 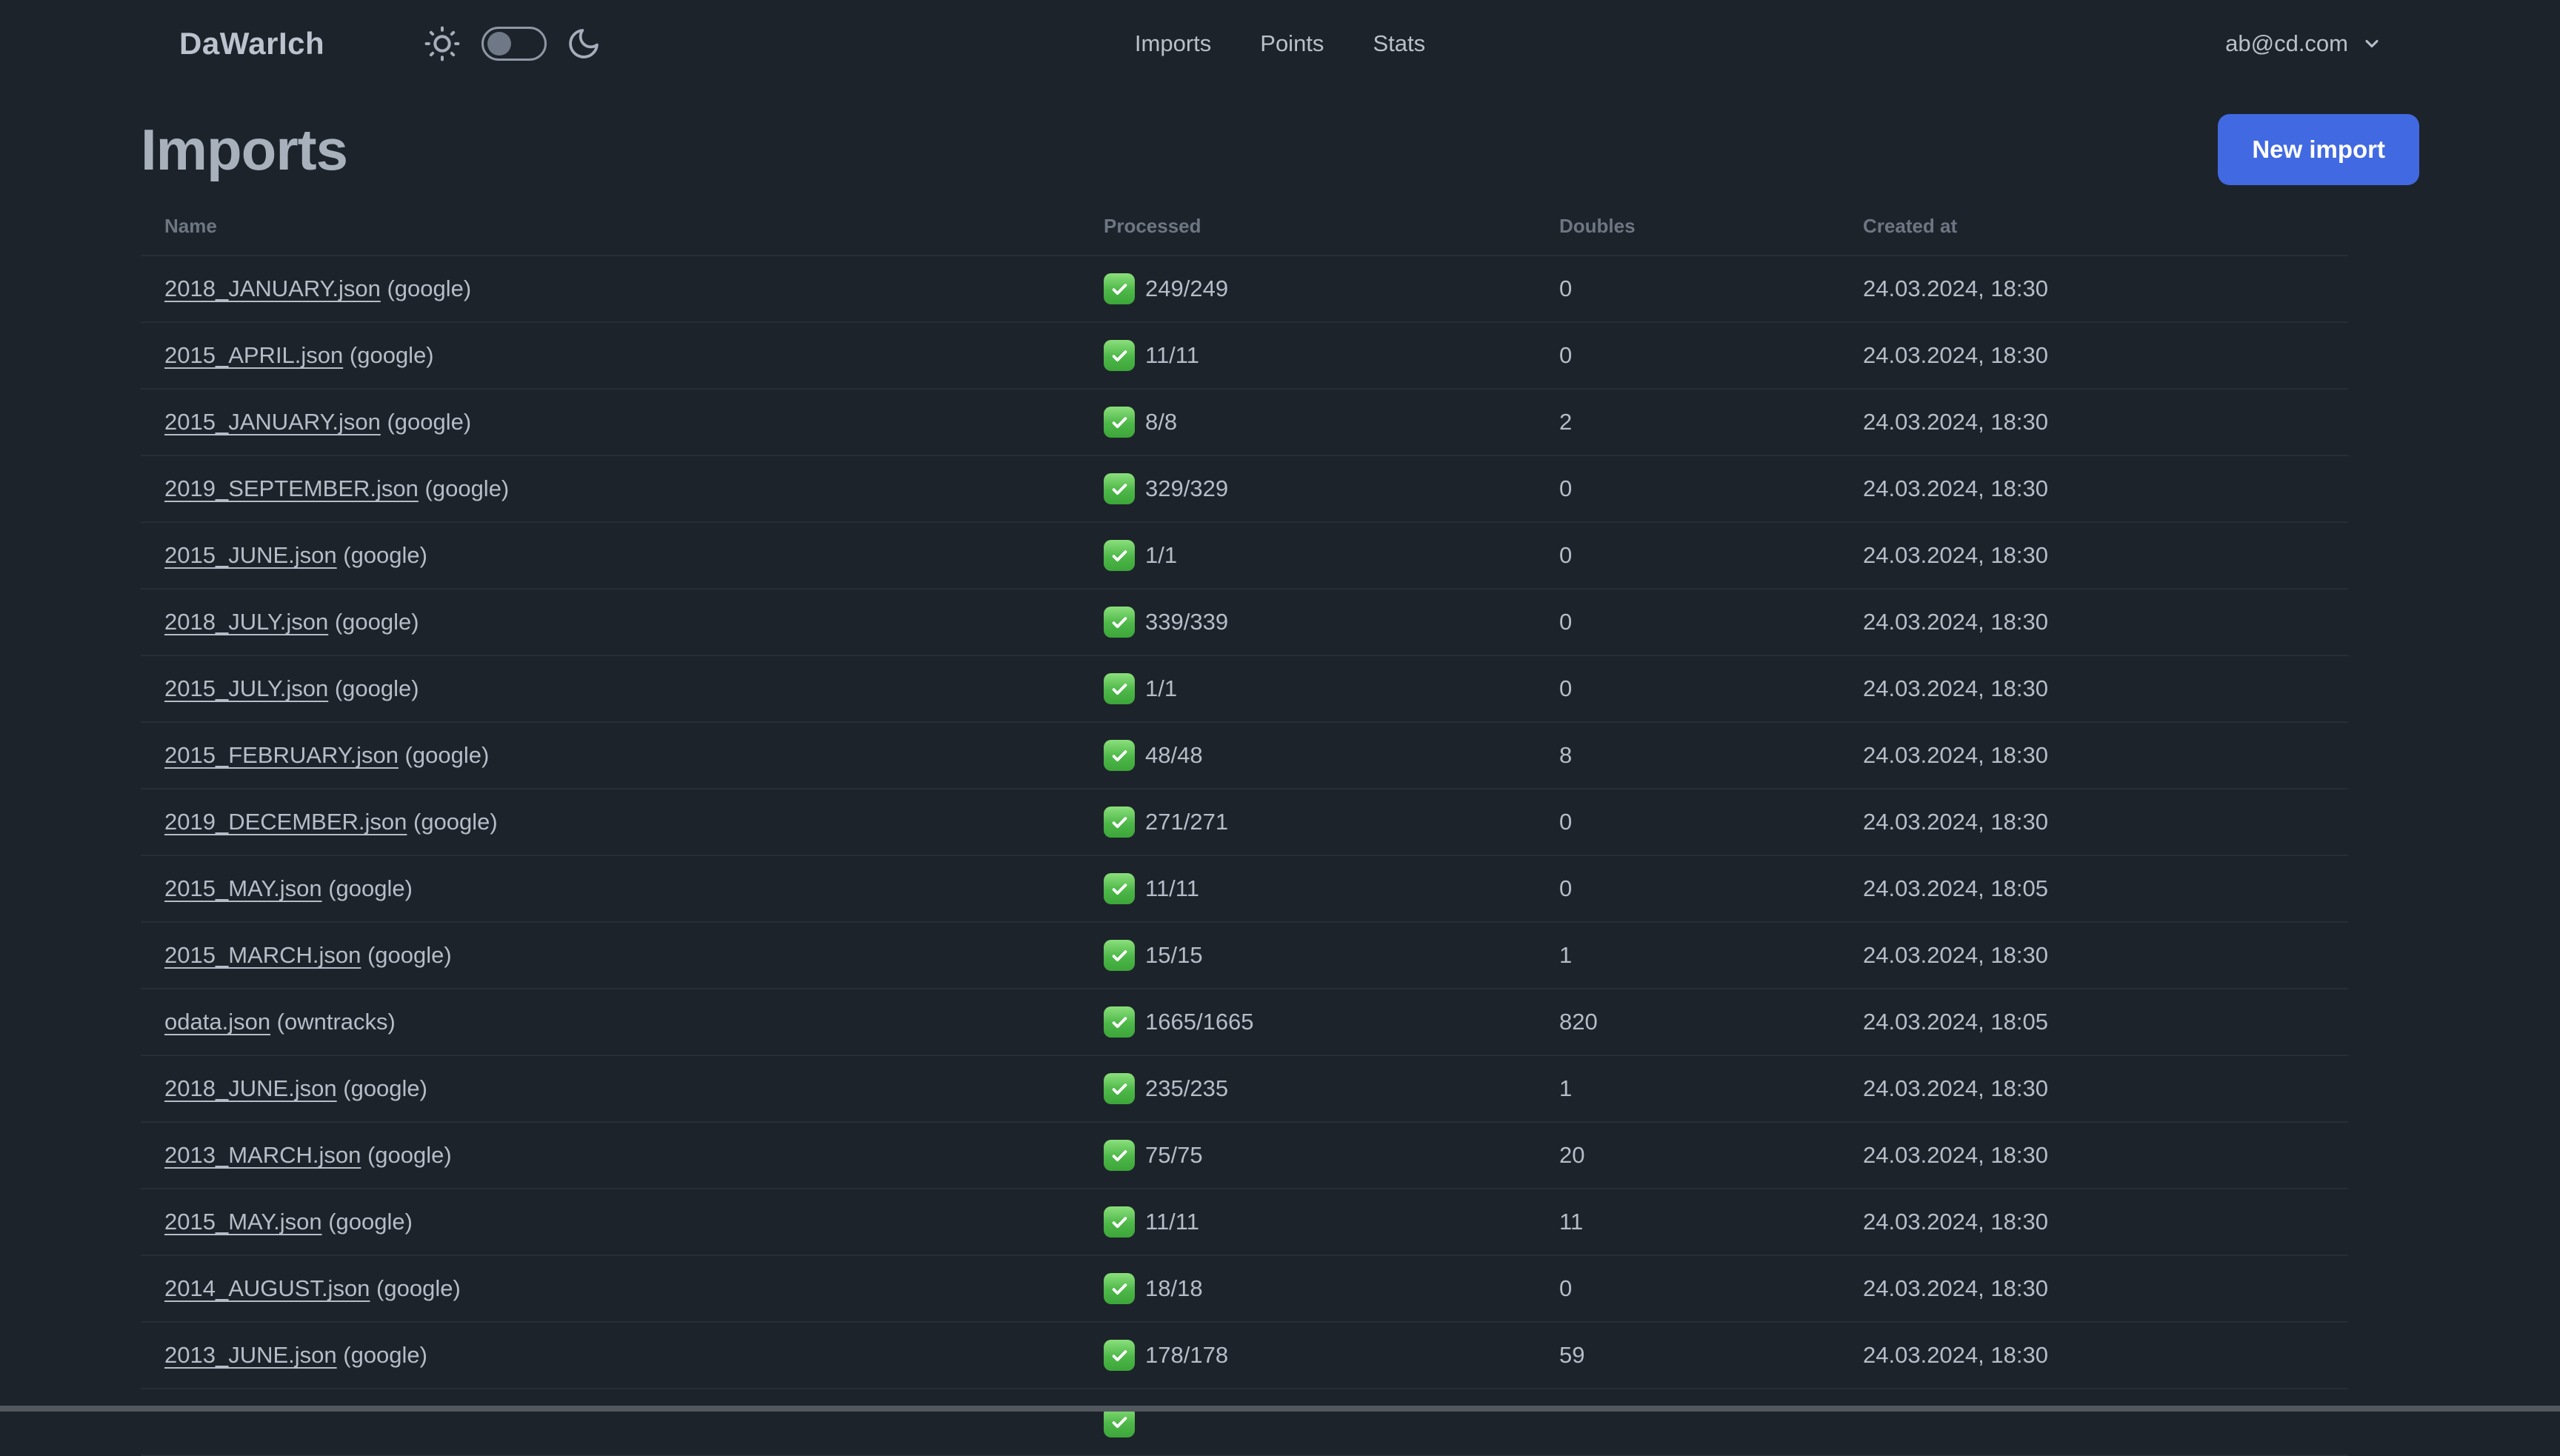 What do you see at coordinates (267, 1288) in the screenshot?
I see `file-link: 2014_AUGUST.json` at bounding box center [267, 1288].